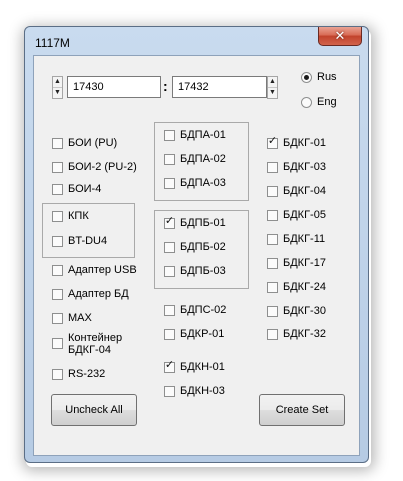  Describe the element at coordinates (219, 87) in the screenshot. I see `range-to-input: 17432` at that location.